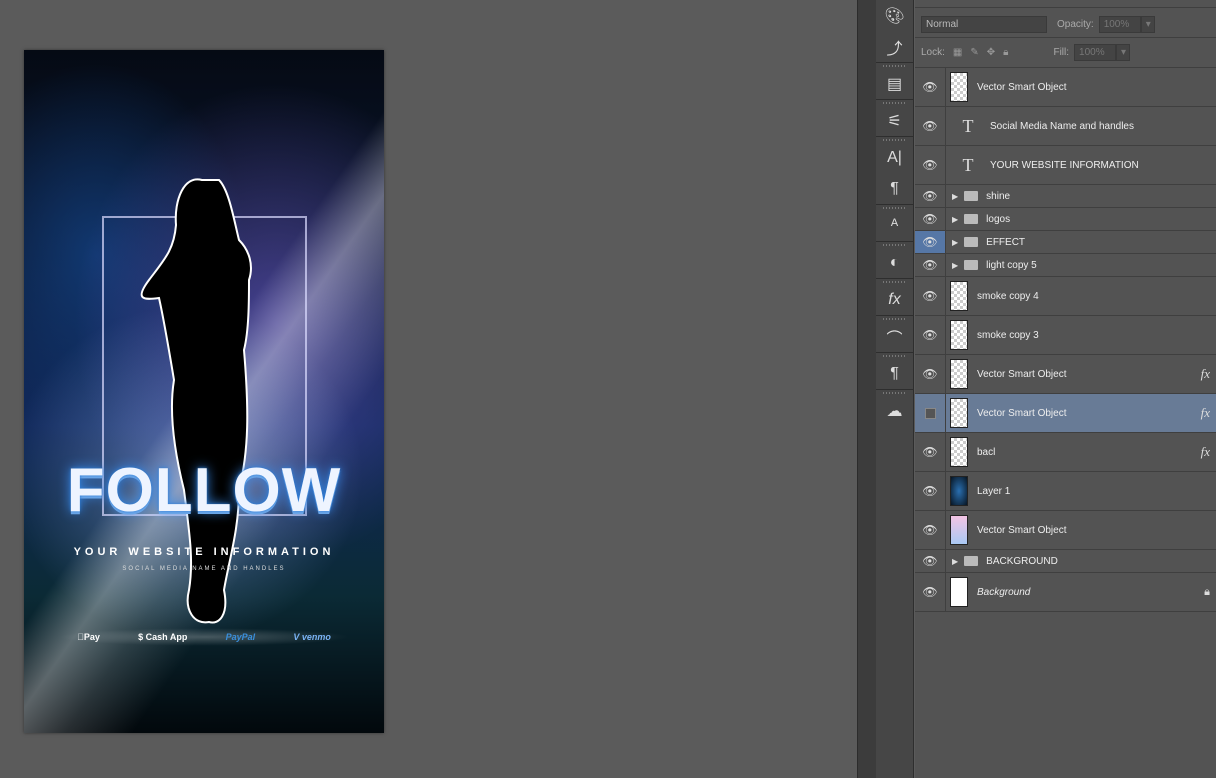 The width and height of the screenshot is (1216, 778). Describe the element at coordinates (894, 299) in the screenshot. I see `styles-icon: fx` at that location.